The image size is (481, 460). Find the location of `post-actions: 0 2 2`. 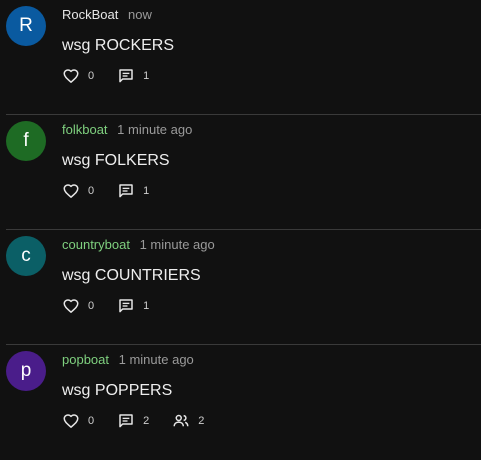

post-actions: 0 2 2 is located at coordinates (144, 421).